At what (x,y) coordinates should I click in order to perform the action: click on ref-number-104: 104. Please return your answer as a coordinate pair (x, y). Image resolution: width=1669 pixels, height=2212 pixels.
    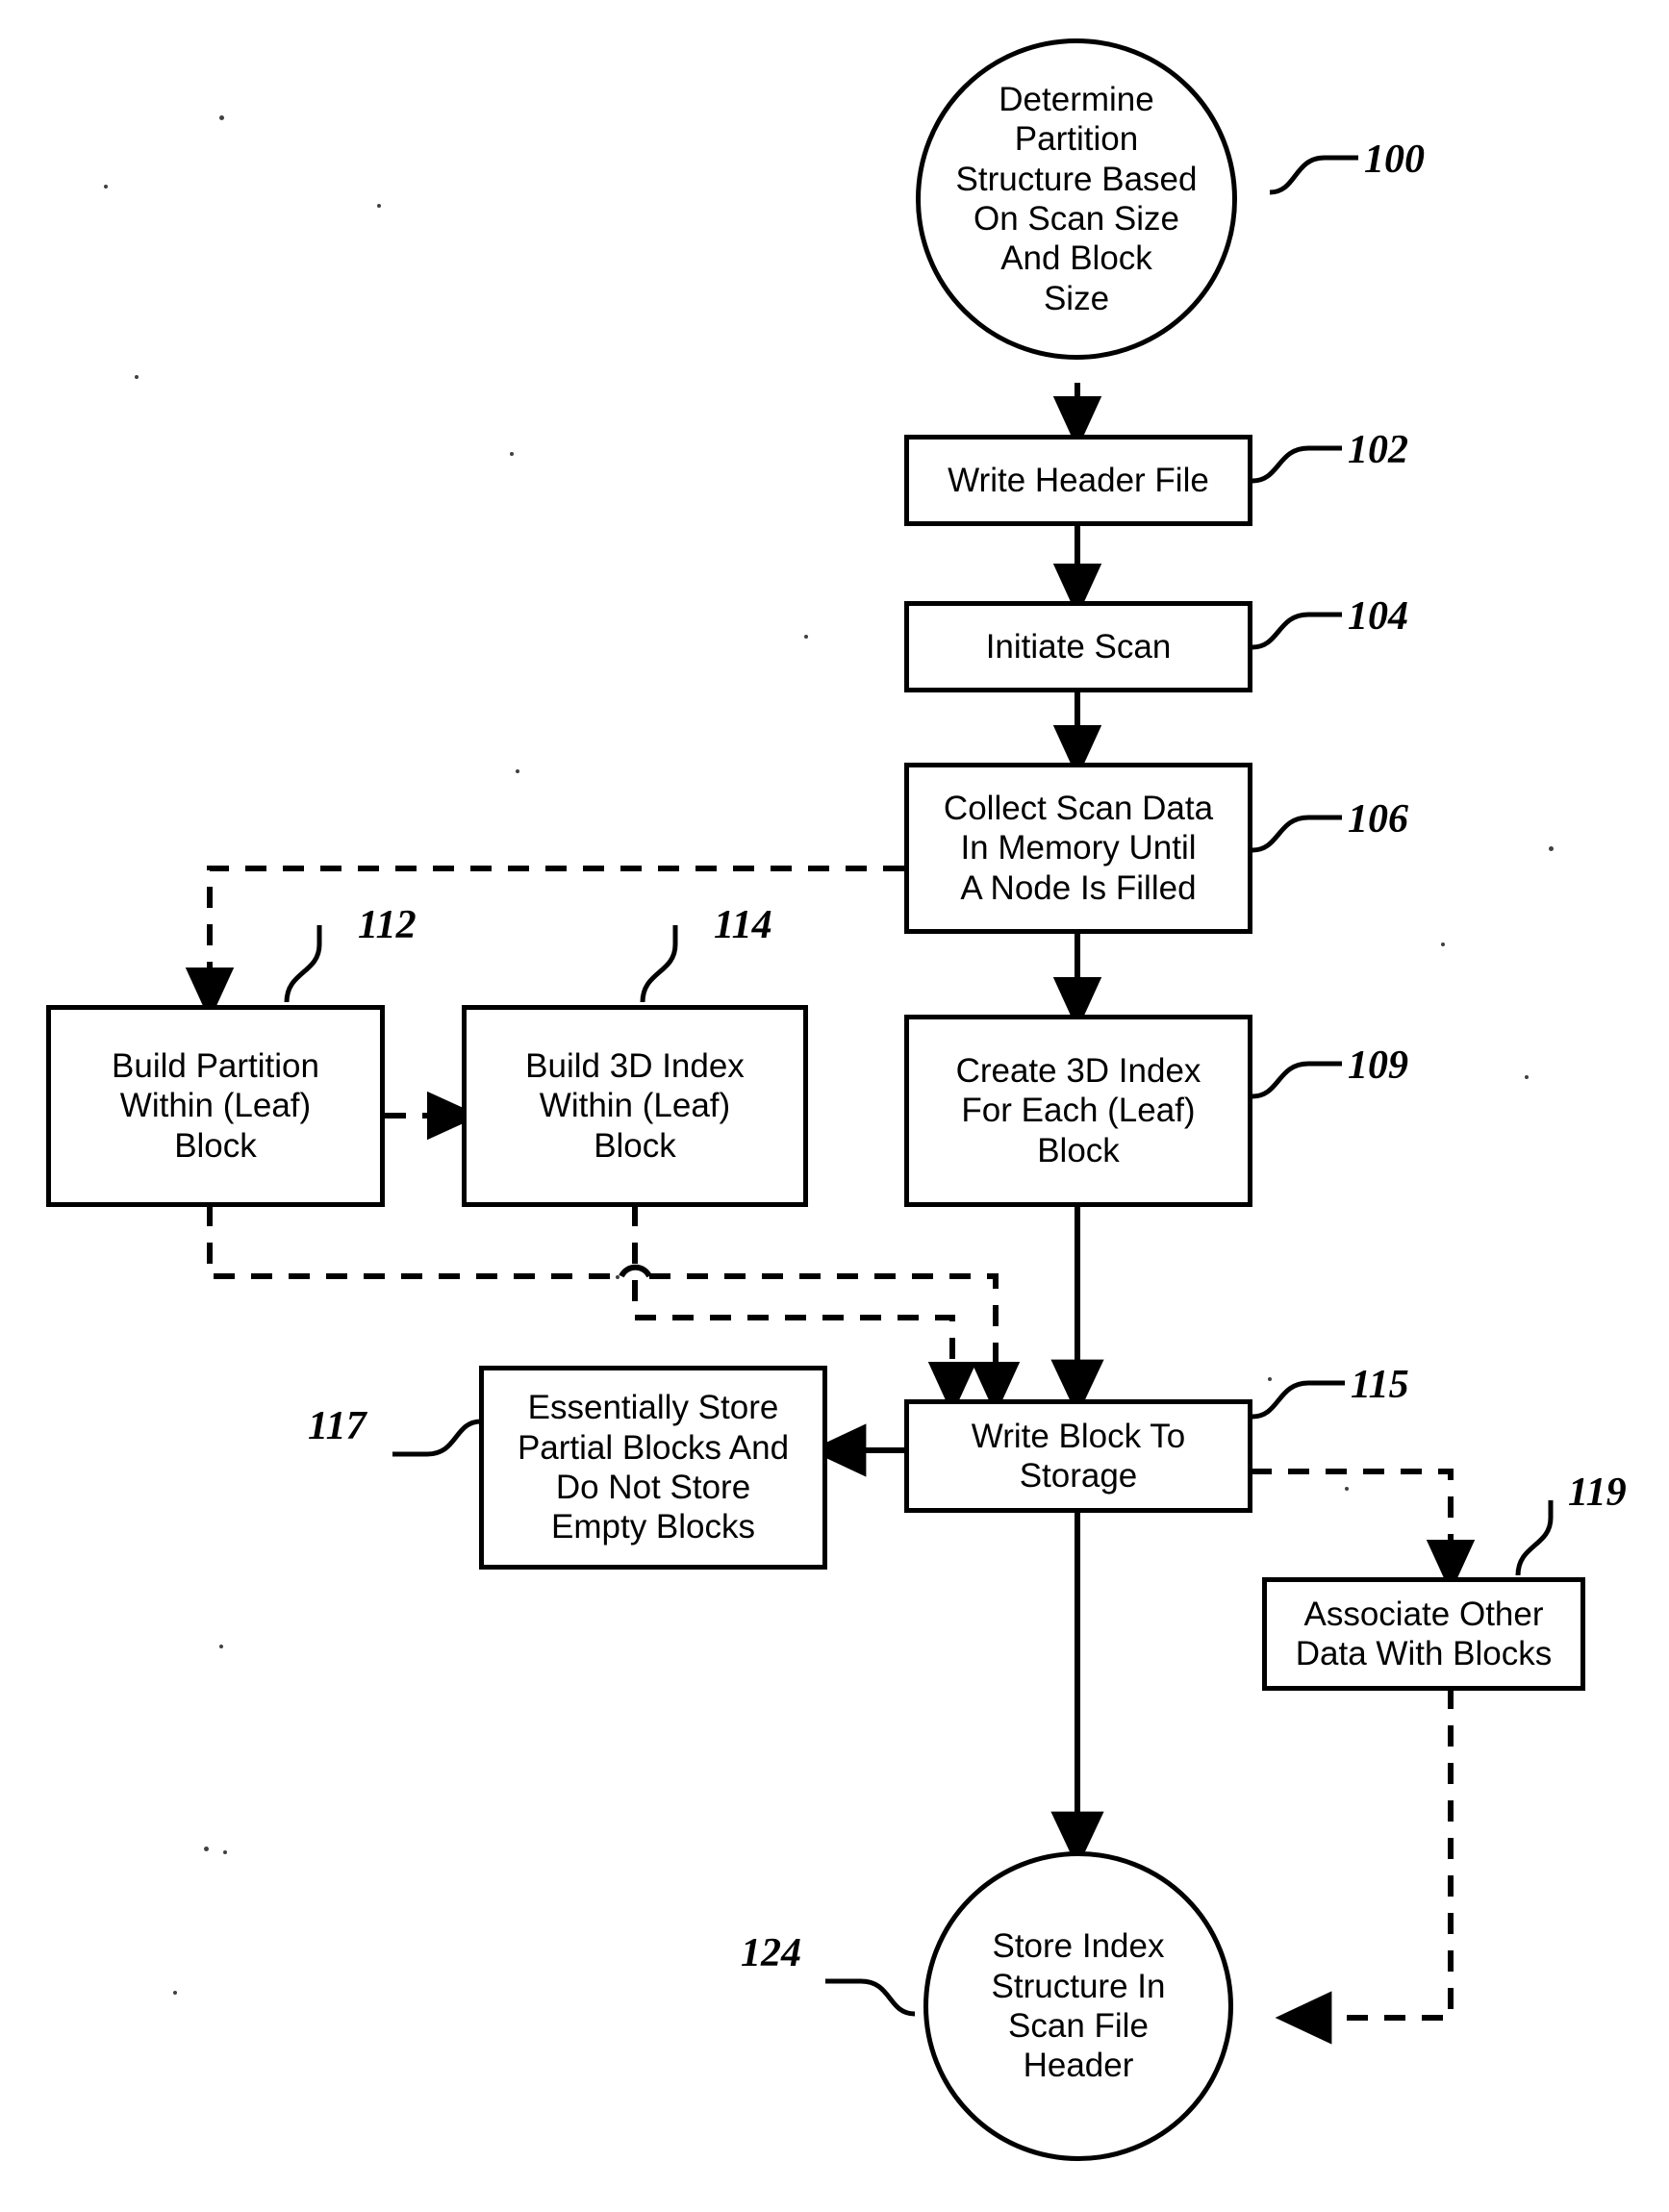
    Looking at the image, I should click on (1378, 617).